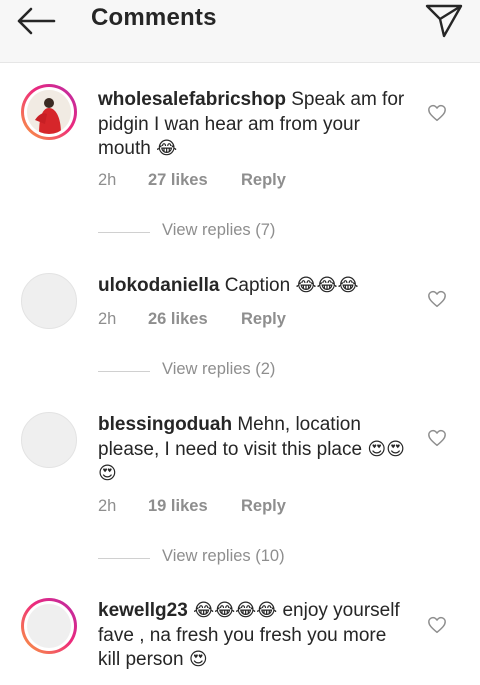 The image size is (480, 685). Describe the element at coordinates (158, 285) in the screenshot. I see `comment-username: ulokodaniella` at that location.